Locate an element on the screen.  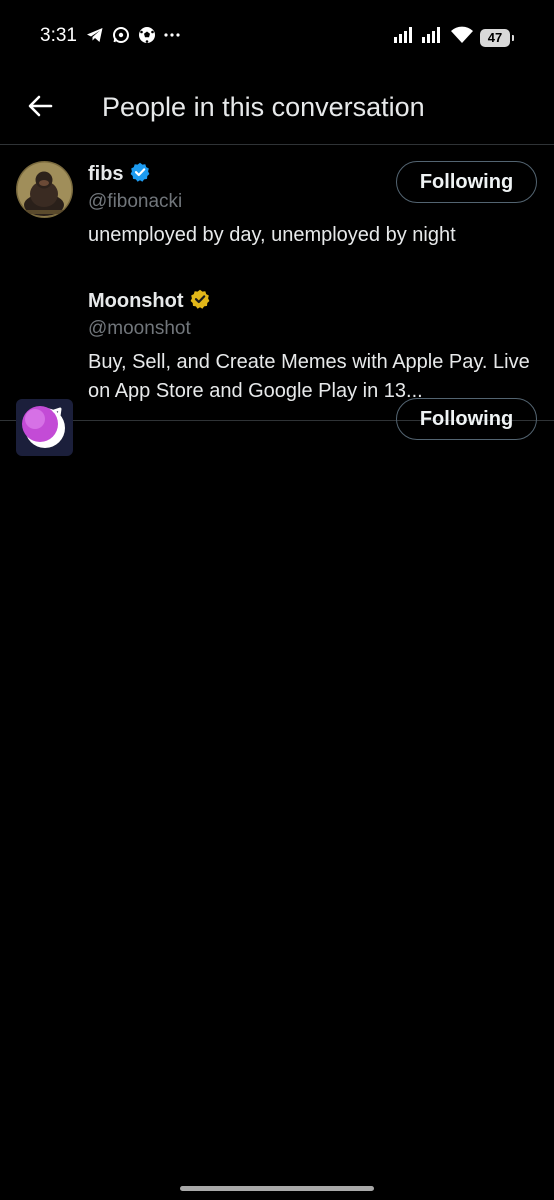
system-icons: 47 is located at coordinates (454, 37).